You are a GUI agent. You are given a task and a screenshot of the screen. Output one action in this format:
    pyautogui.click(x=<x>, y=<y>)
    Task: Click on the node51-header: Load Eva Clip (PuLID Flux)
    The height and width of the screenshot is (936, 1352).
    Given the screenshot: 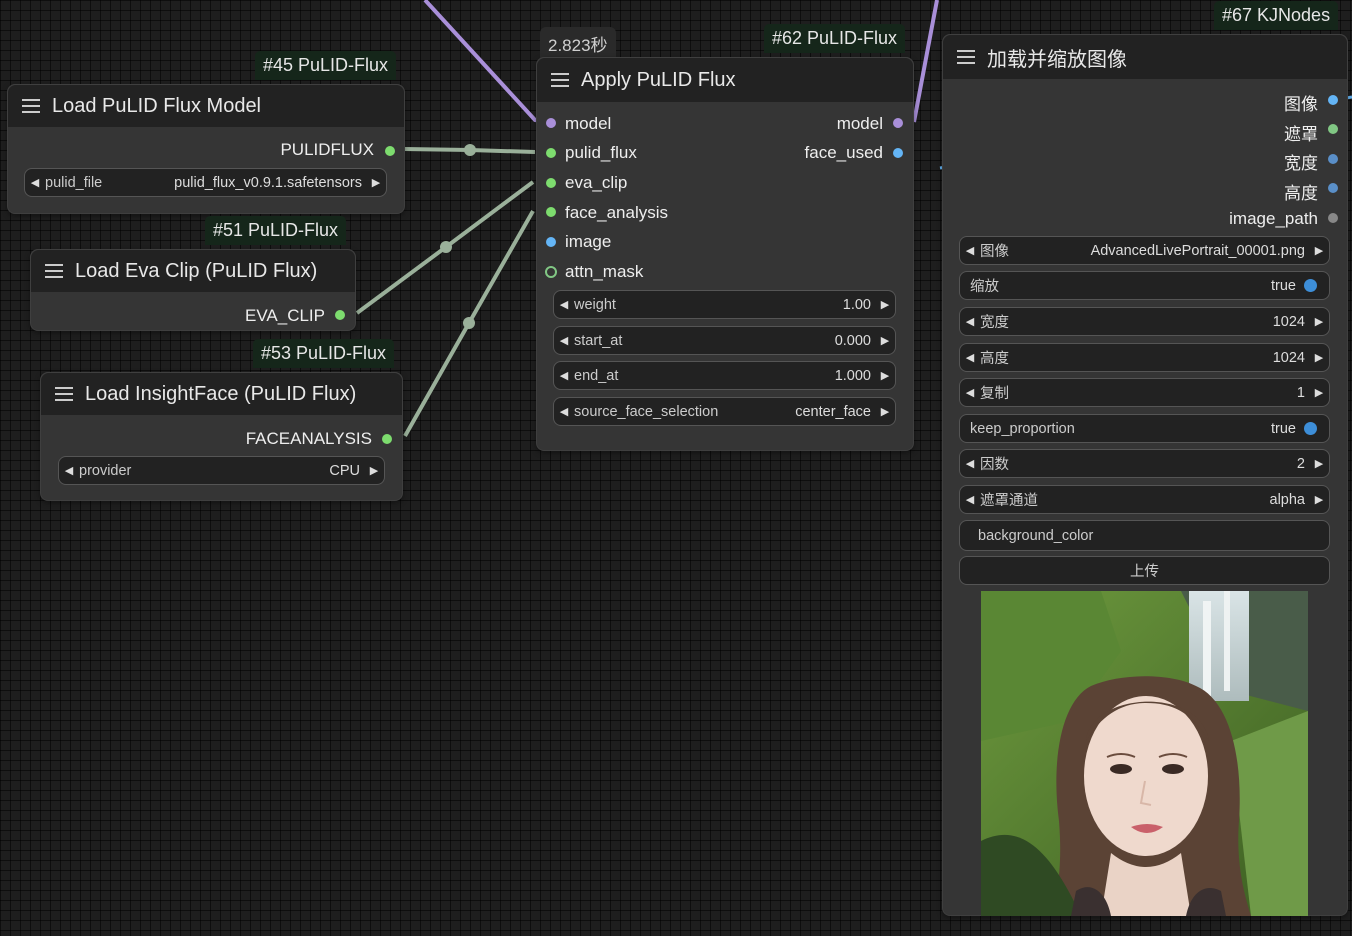 What is the action you would take?
    pyautogui.click(x=193, y=271)
    